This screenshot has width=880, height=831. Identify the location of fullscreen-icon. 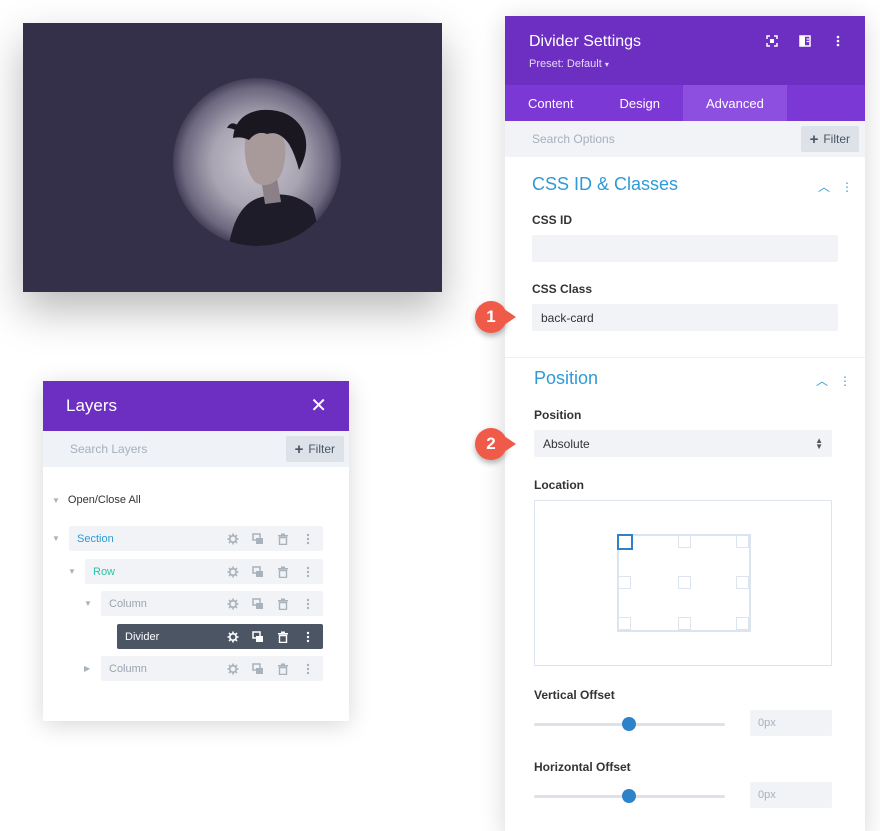
(772, 41).